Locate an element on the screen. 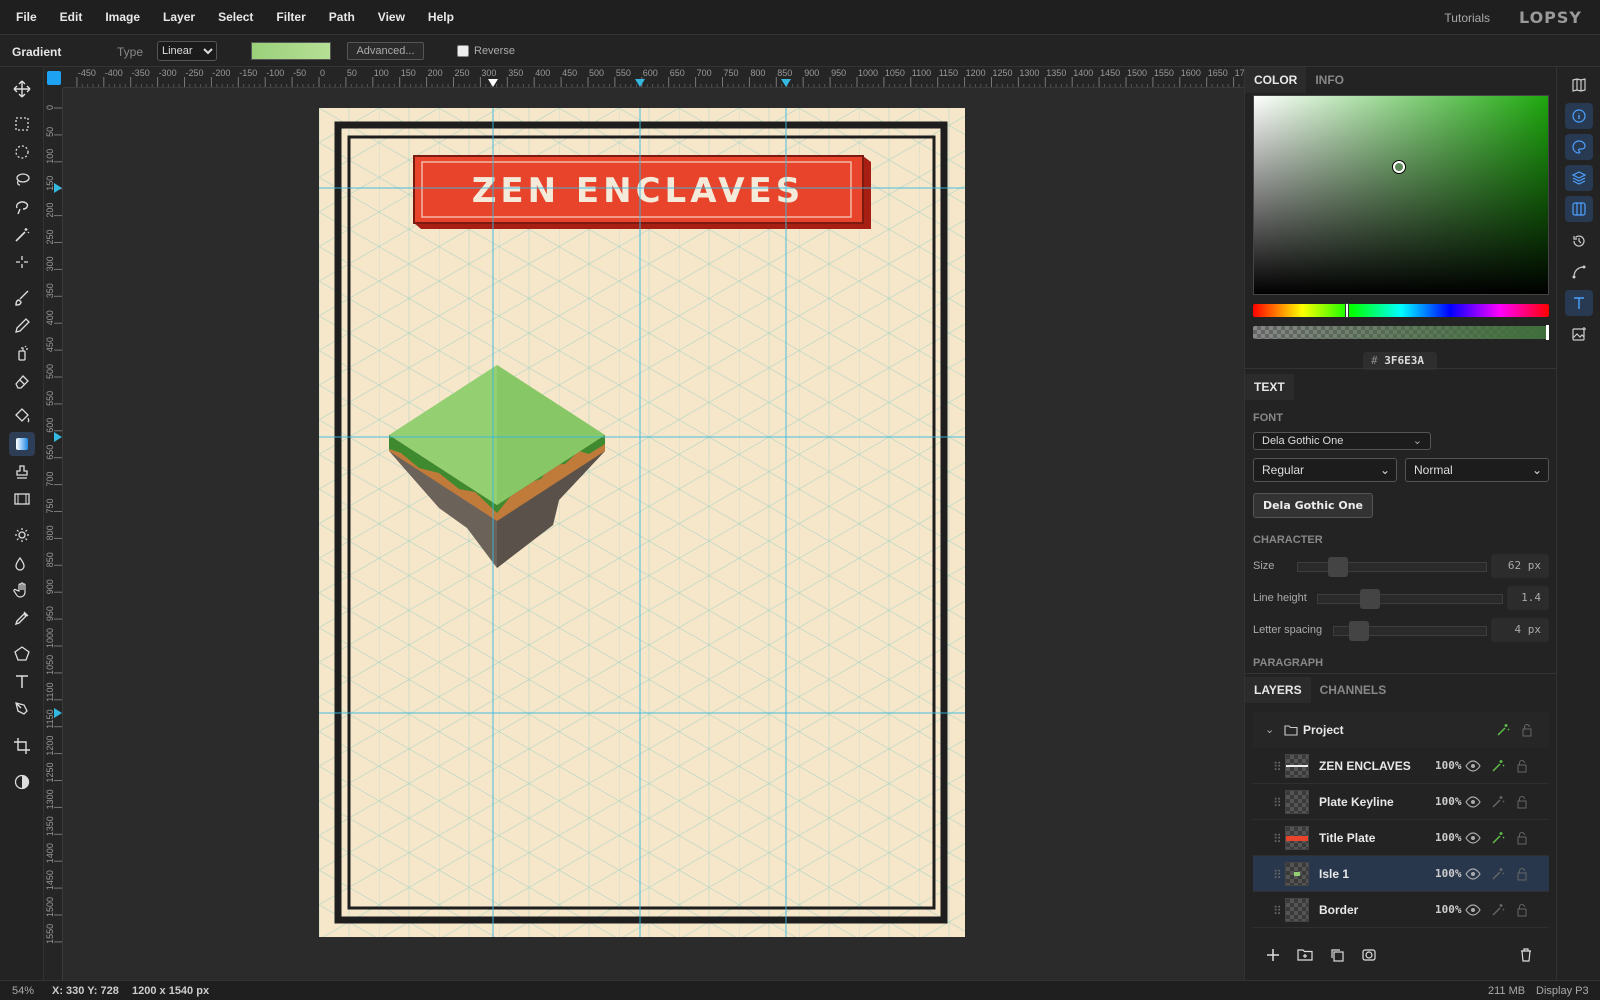 Image resolution: width=1600 pixels, height=1000 pixels. magnetic-lasso-tool is located at coordinates (22, 207).